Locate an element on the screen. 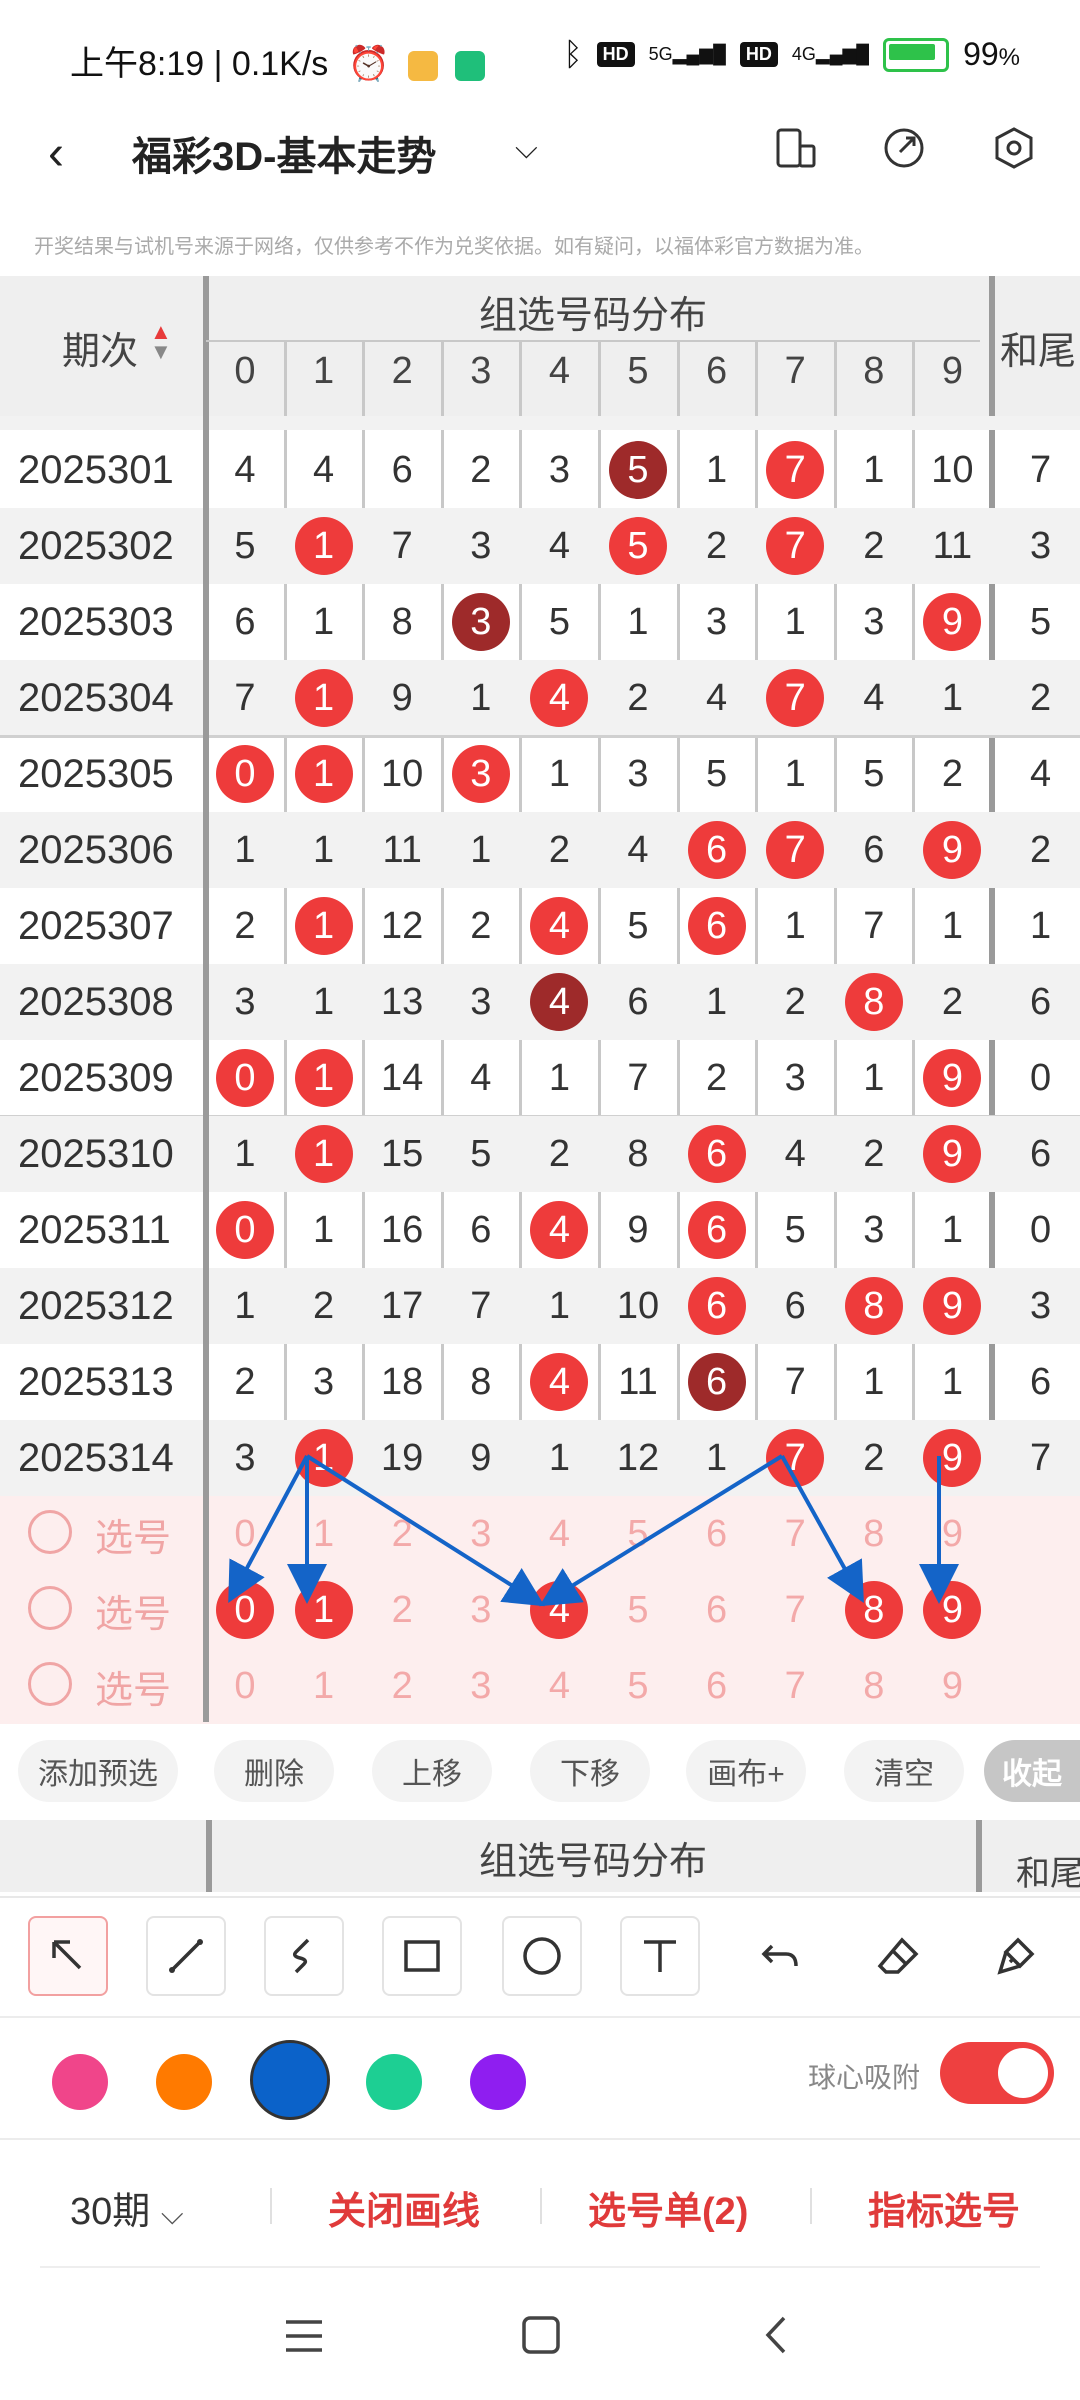 This screenshot has width=1080, height=2400. move-up-button: 上移 is located at coordinates (432, 1771).